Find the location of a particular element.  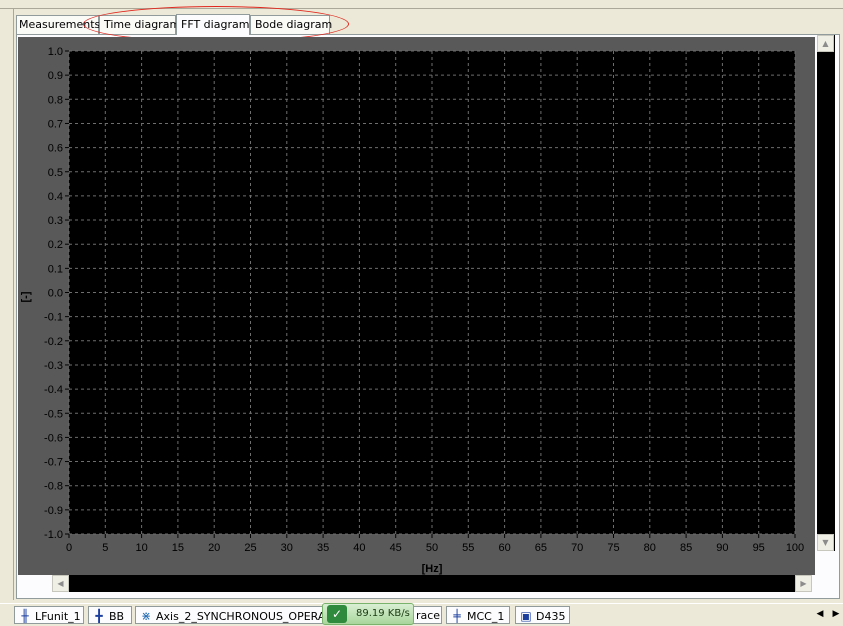

taskbar-item-lfunit: ╫ LFunit_1 is located at coordinates (49, 615).